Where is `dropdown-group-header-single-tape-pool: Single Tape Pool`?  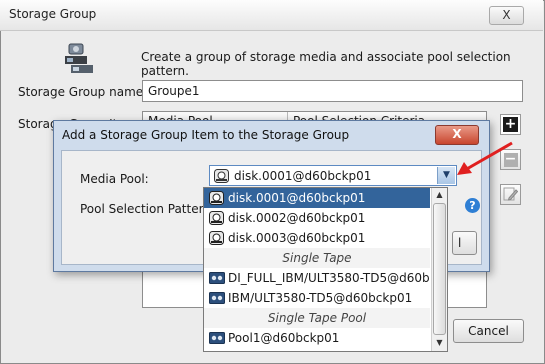
dropdown-group-header-single-tape-pool: Single Tape Pool is located at coordinates (317, 318).